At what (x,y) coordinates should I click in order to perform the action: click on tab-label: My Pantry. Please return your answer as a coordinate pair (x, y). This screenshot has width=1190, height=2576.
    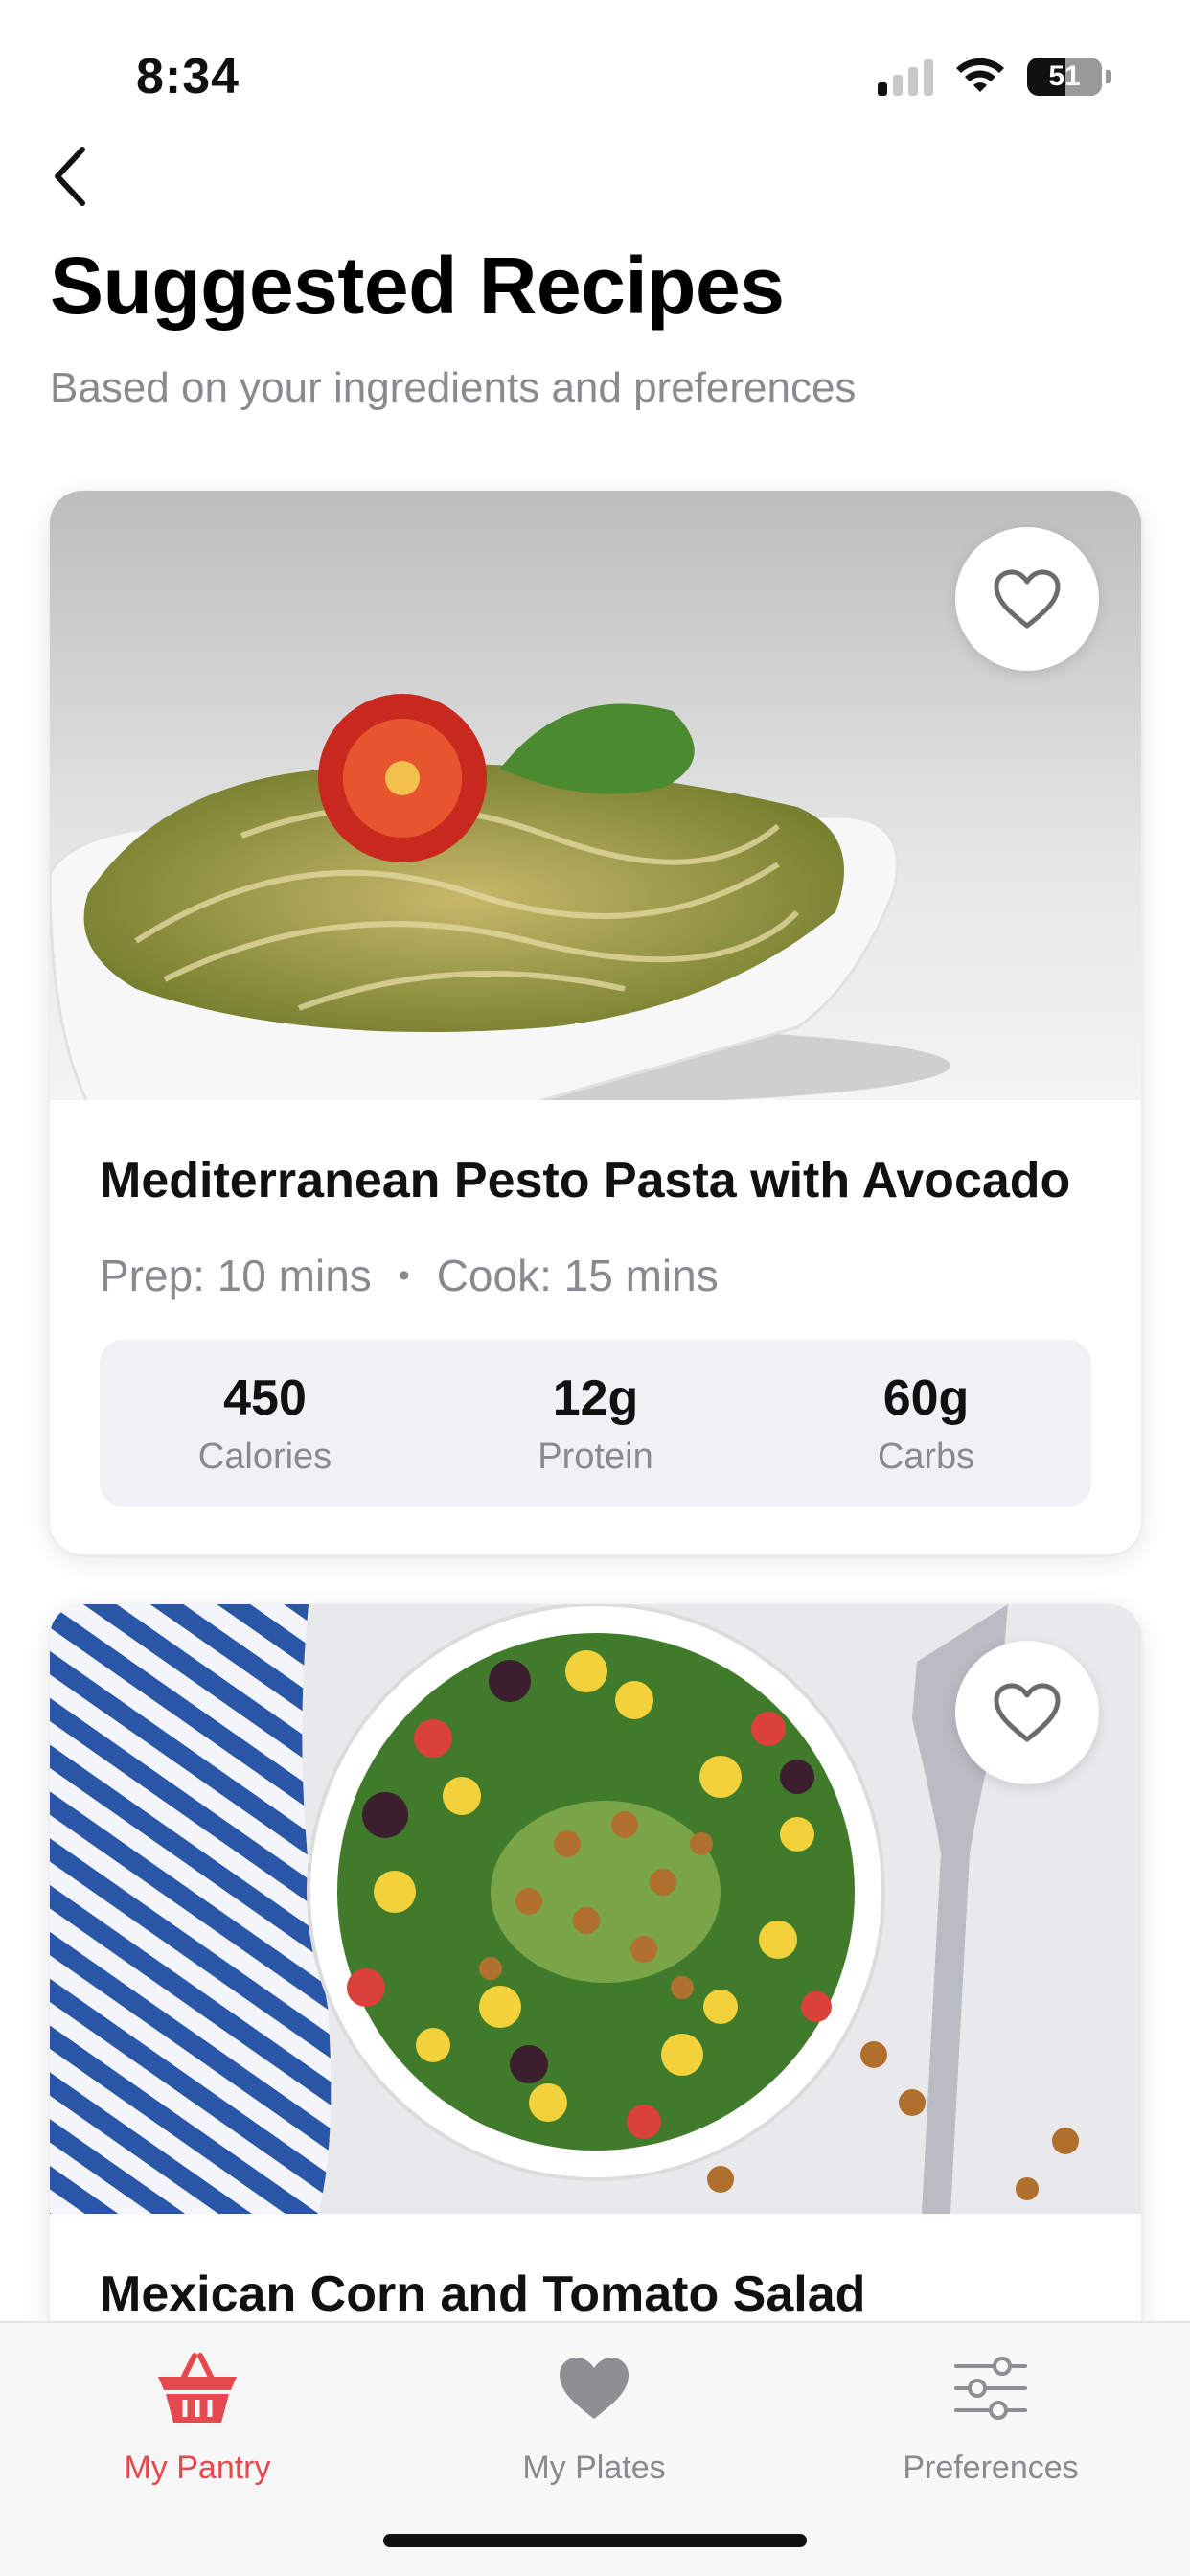
    Looking at the image, I should click on (198, 2468).